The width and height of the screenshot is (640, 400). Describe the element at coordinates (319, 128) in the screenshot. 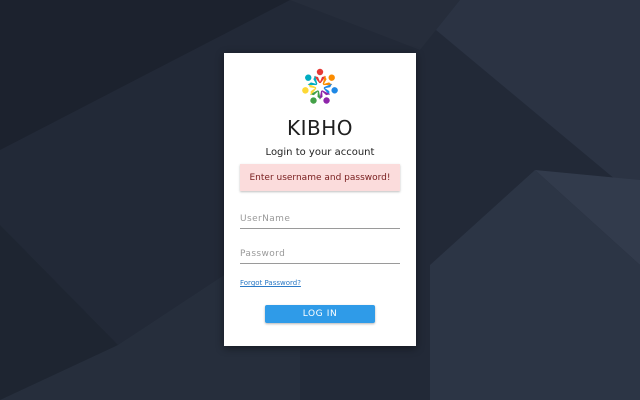

I see `brand-name: KIBHO` at that location.